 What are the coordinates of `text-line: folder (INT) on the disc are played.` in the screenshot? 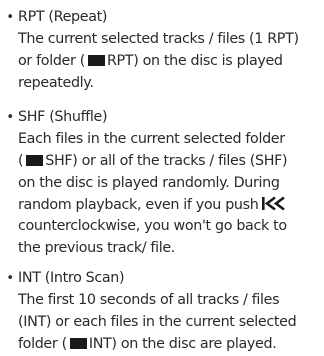 It's located at (147, 343).